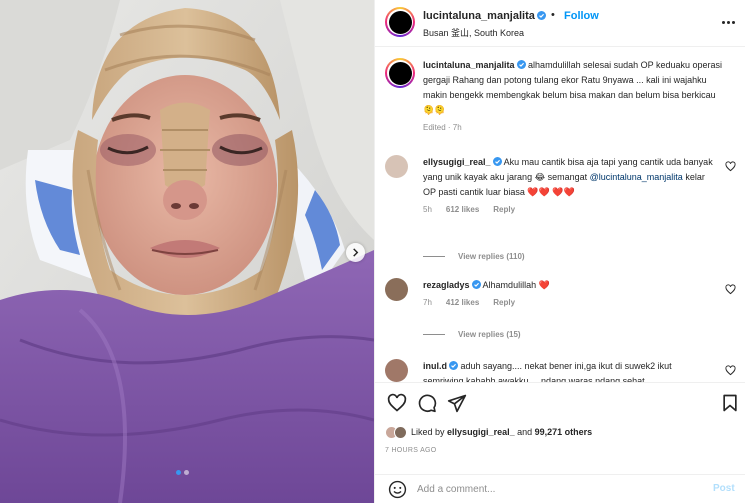  What do you see at coordinates (479, 16) in the screenshot?
I see `author-username: lucintaluna_manjalita` at bounding box center [479, 16].